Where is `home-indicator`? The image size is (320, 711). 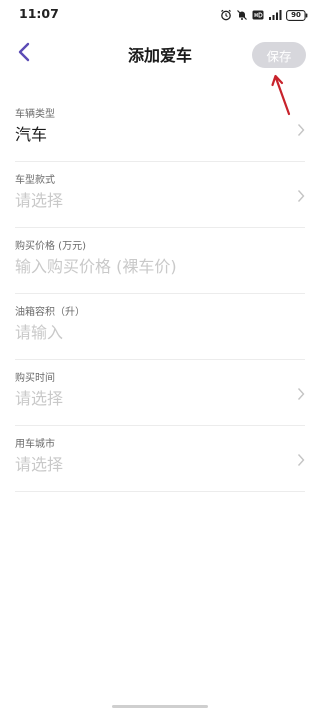 home-indicator is located at coordinates (160, 706).